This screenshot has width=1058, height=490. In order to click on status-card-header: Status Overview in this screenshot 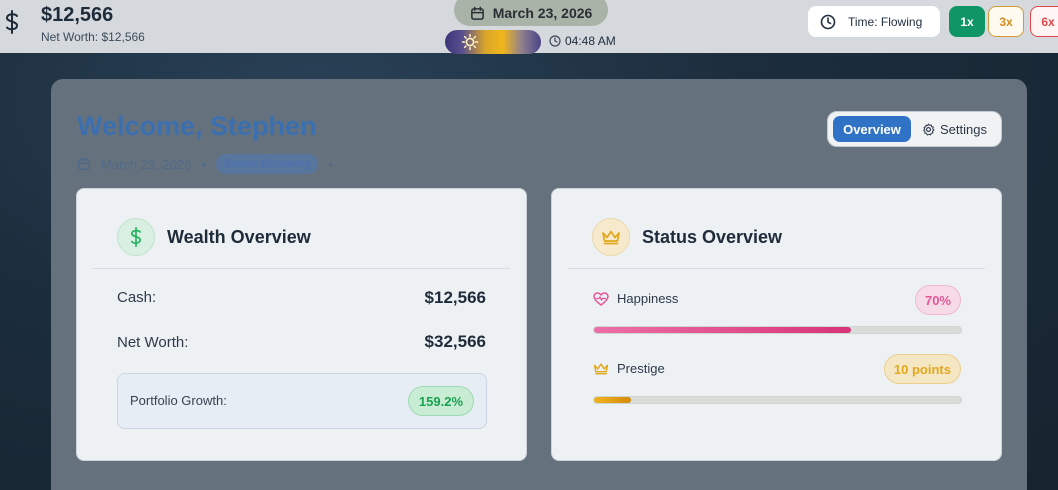, I will do `click(687, 237)`.